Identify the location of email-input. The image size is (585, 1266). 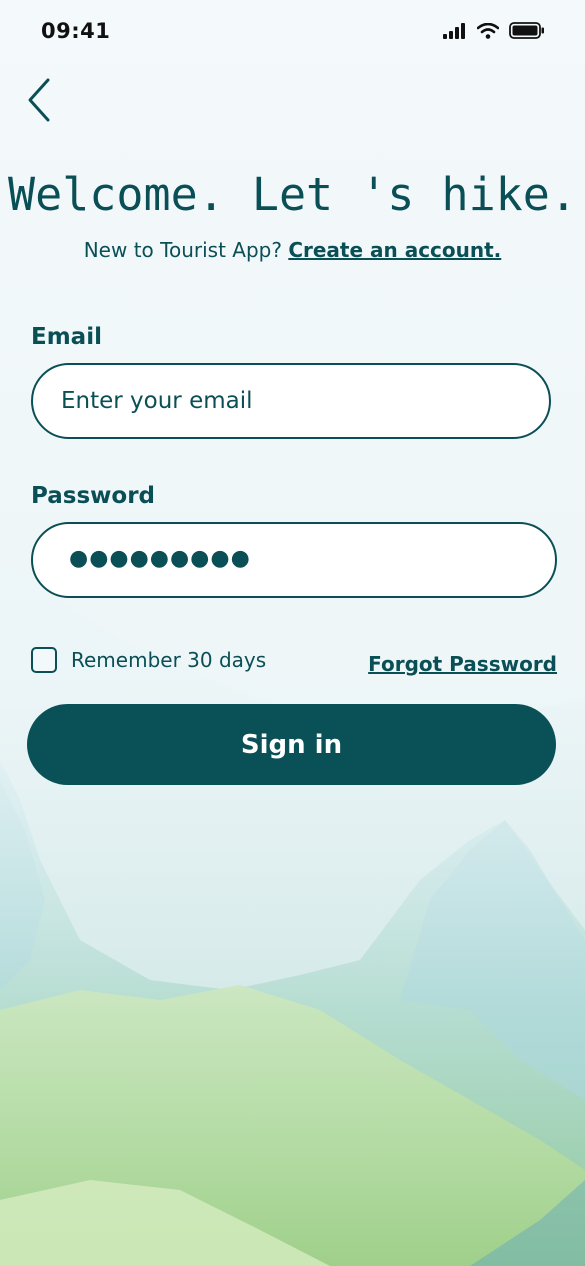
(291, 401).